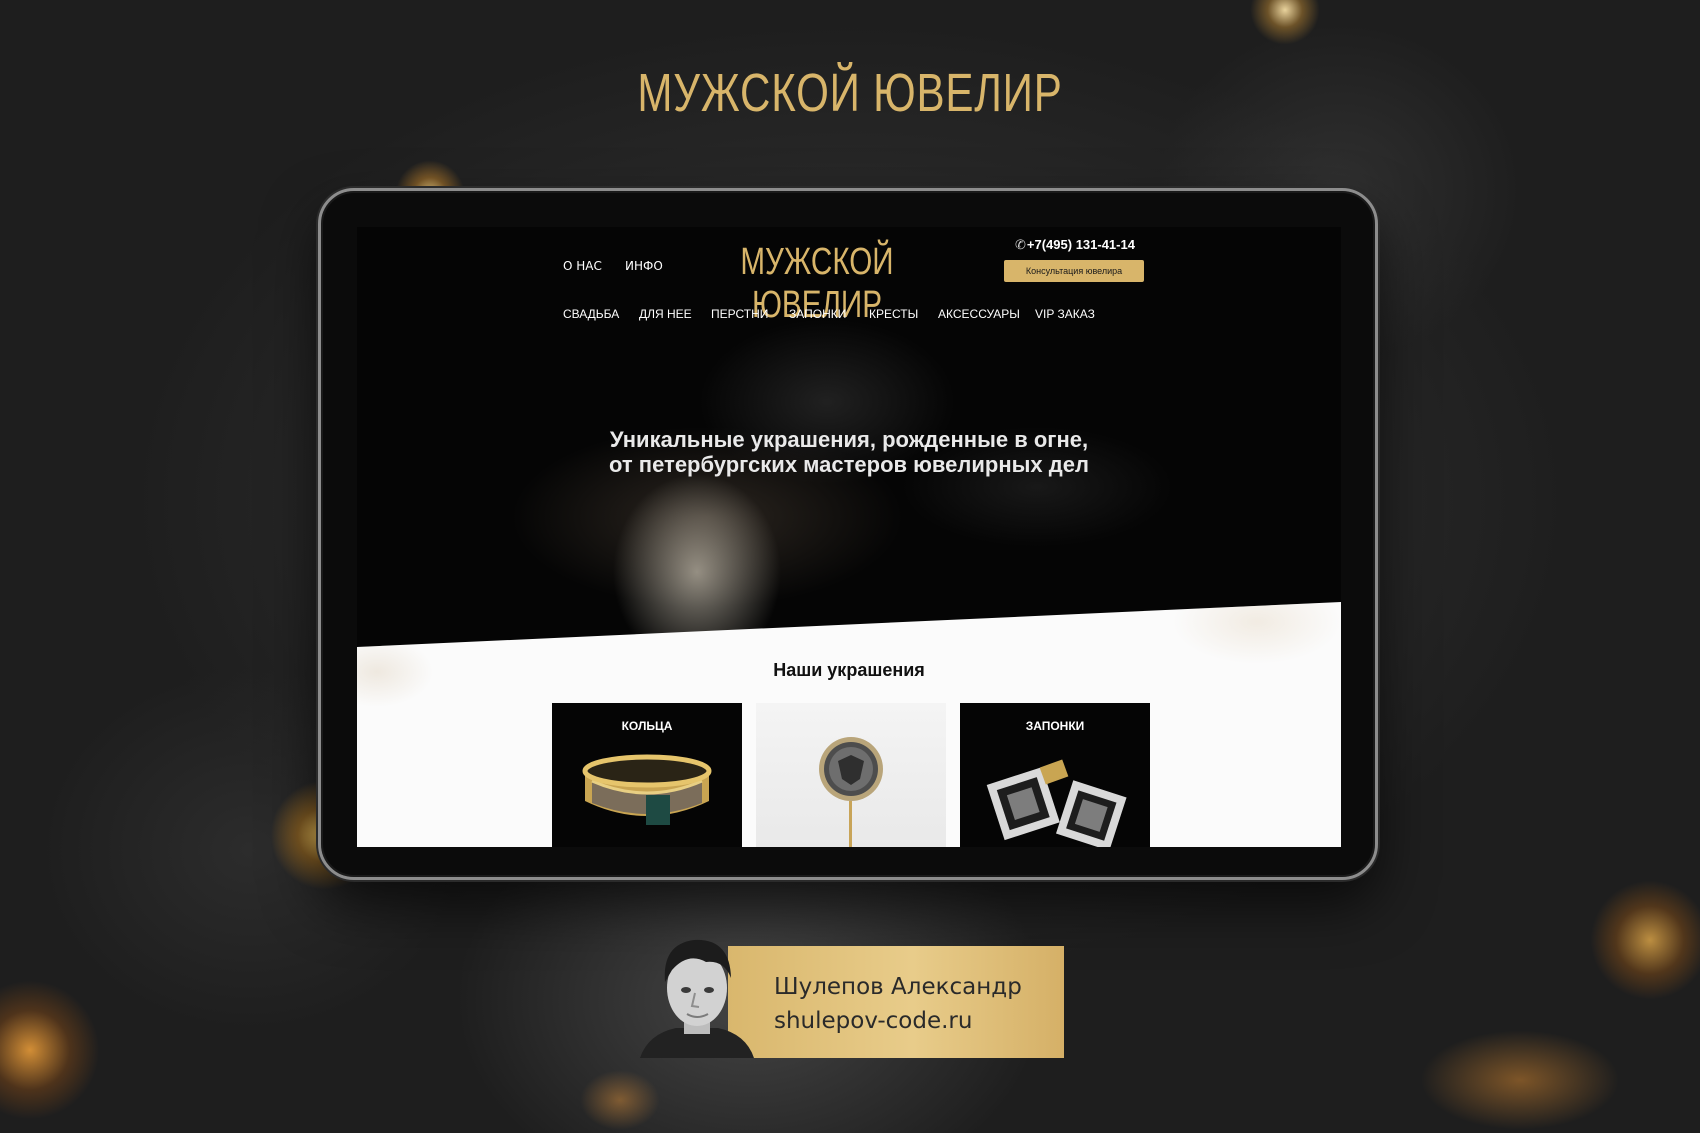 The image size is (1700, 1133). What do you see at coordinates (582, 266) in the screenshot?
I see `nav-link-about: О НАС` at bounding box center [582, 266].